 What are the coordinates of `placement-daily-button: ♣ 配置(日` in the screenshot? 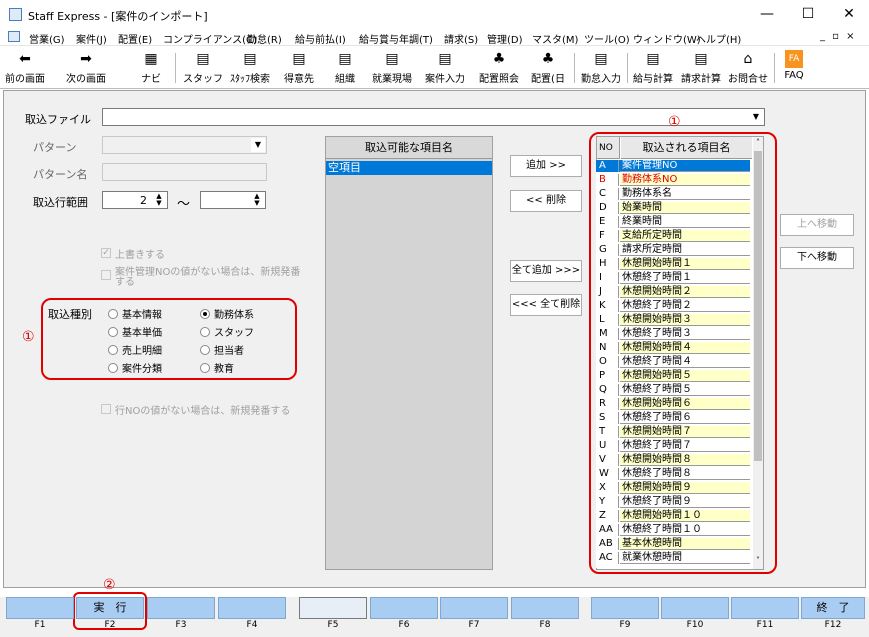 It's located at (548, 68).